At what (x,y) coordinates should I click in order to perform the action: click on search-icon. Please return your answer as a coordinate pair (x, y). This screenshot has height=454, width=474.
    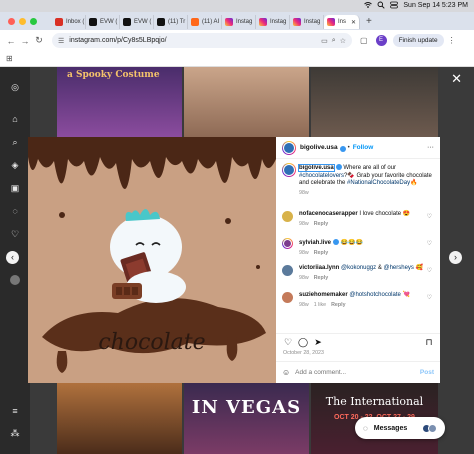
    Looking at the image, I should click on (381, 5).